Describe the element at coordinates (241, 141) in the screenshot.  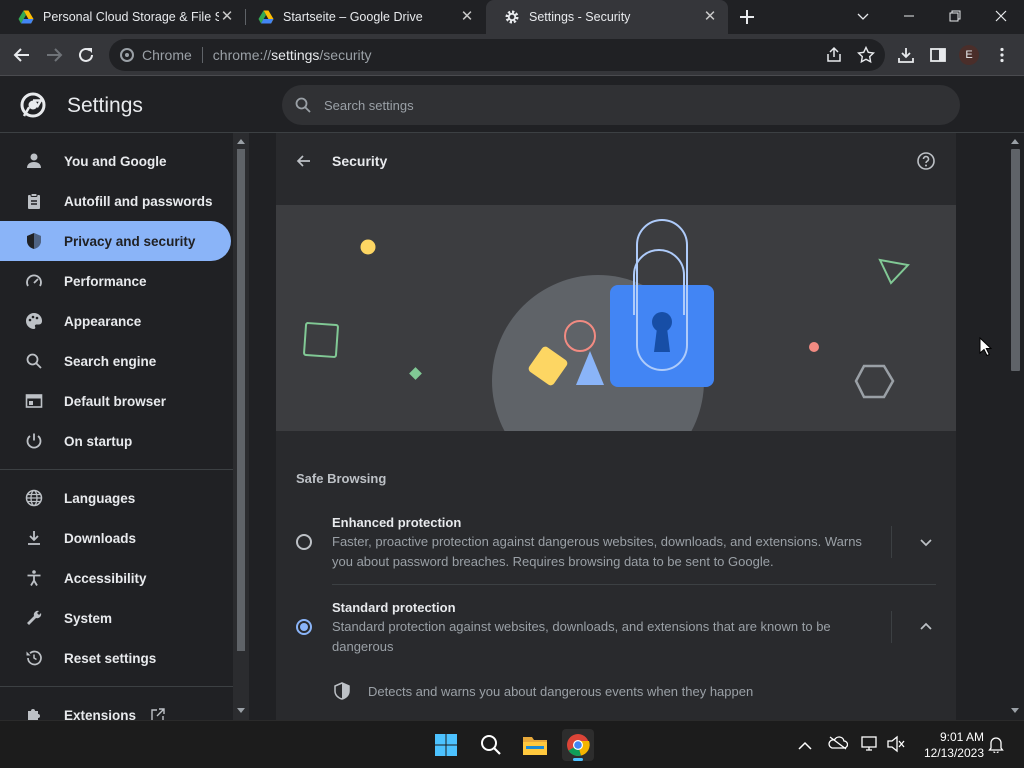
I see `scroll-up-arrow-icon` at that location.